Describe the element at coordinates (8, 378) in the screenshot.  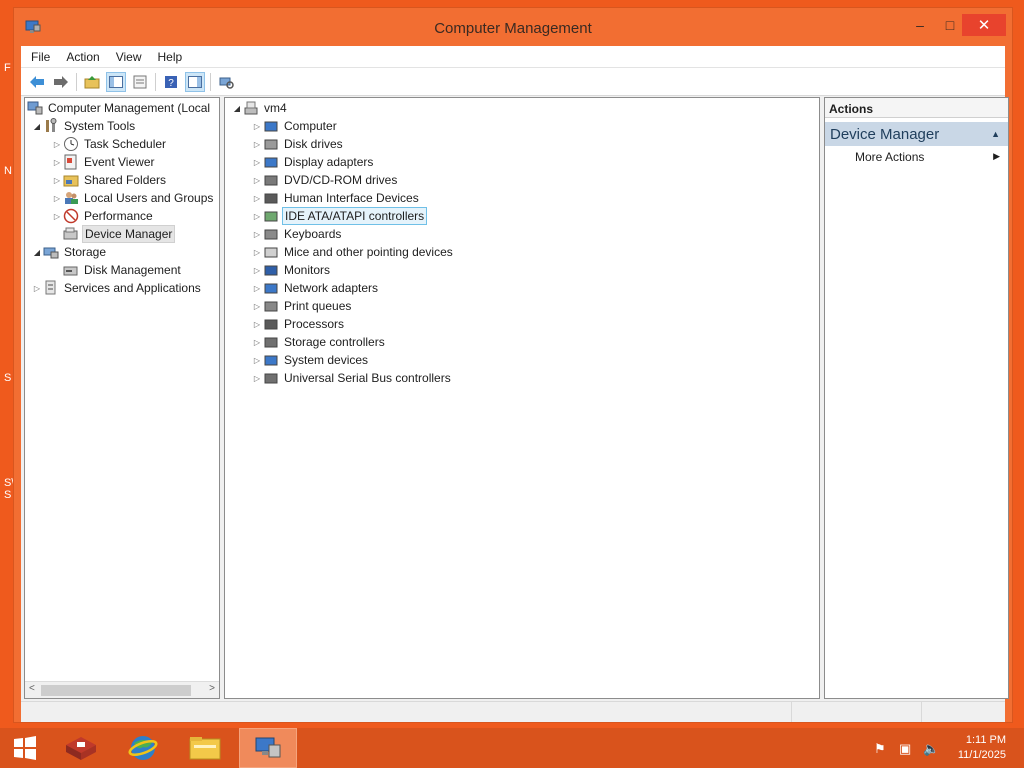
I see `desktop-icon-fragment: S` at that location.